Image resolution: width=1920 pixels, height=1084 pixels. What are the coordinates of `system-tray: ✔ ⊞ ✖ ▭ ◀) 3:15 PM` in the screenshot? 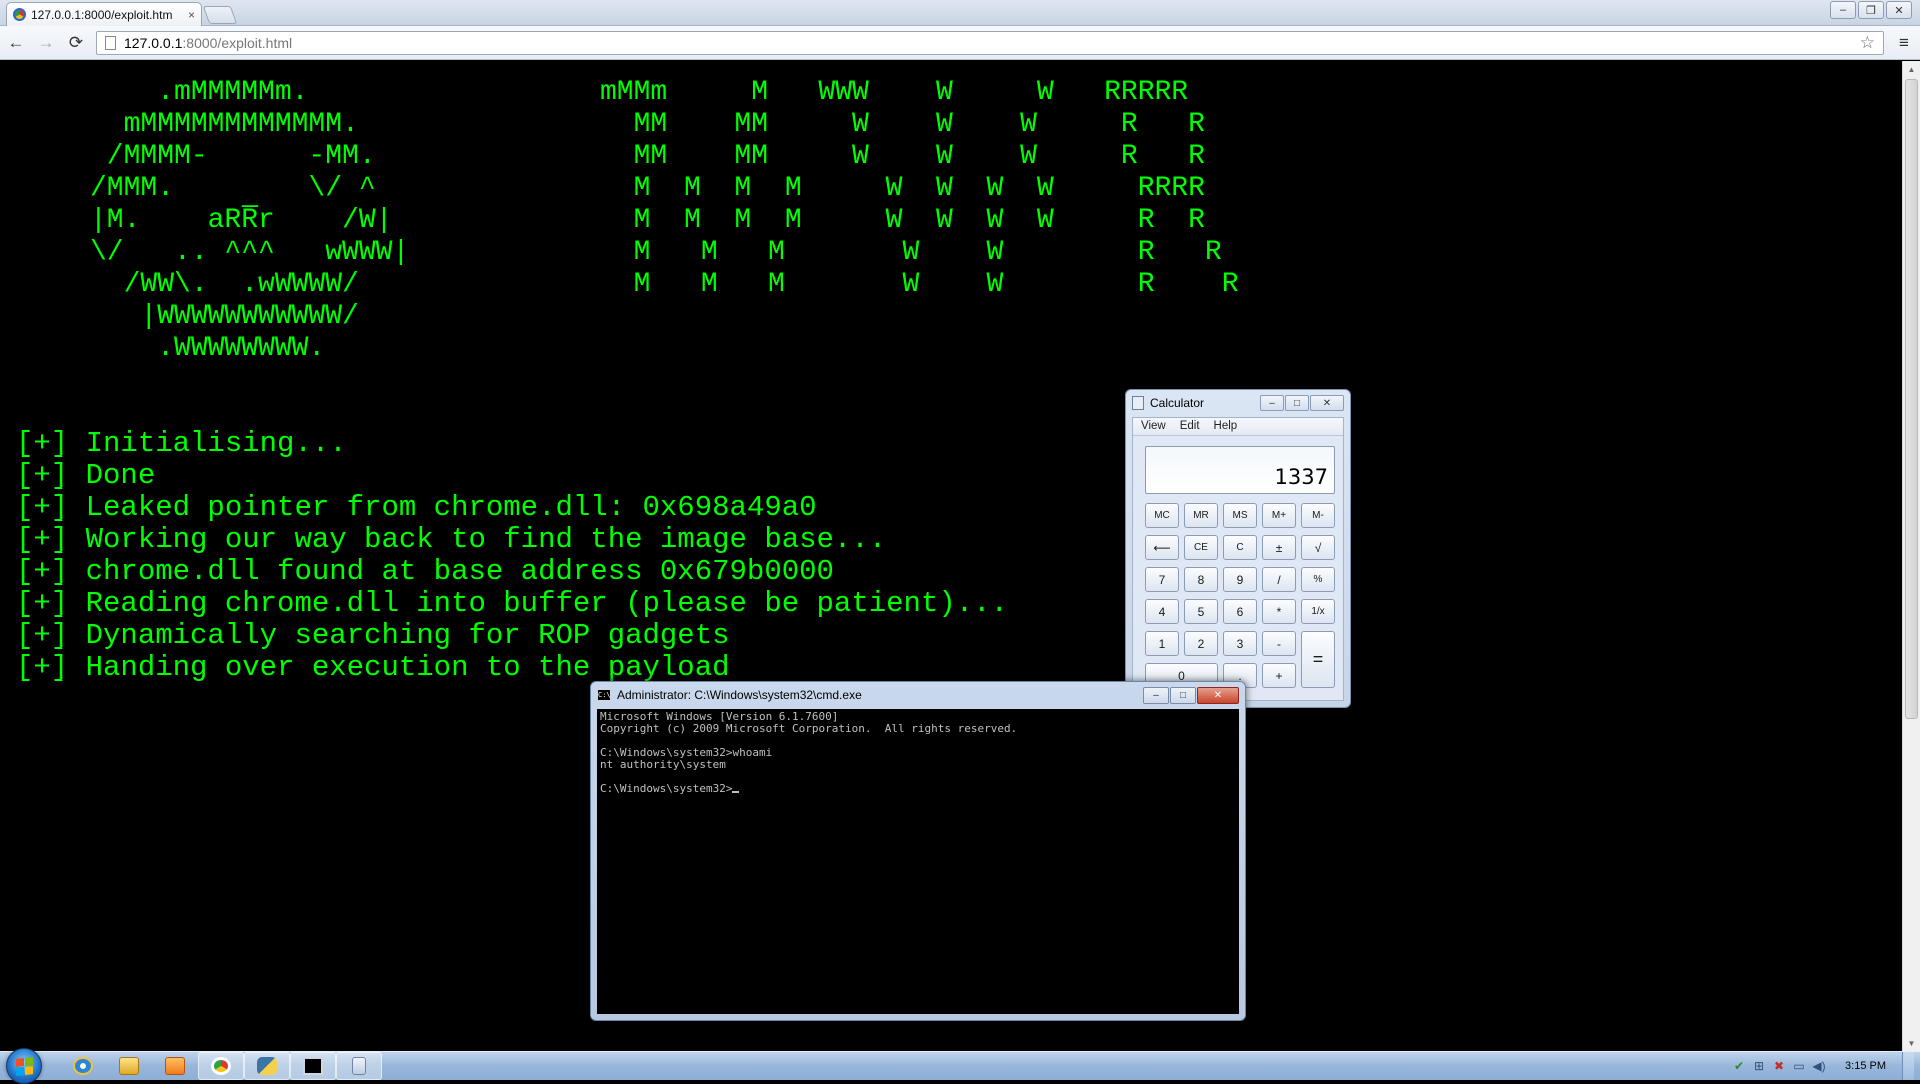 It's located at (1825, 1066).